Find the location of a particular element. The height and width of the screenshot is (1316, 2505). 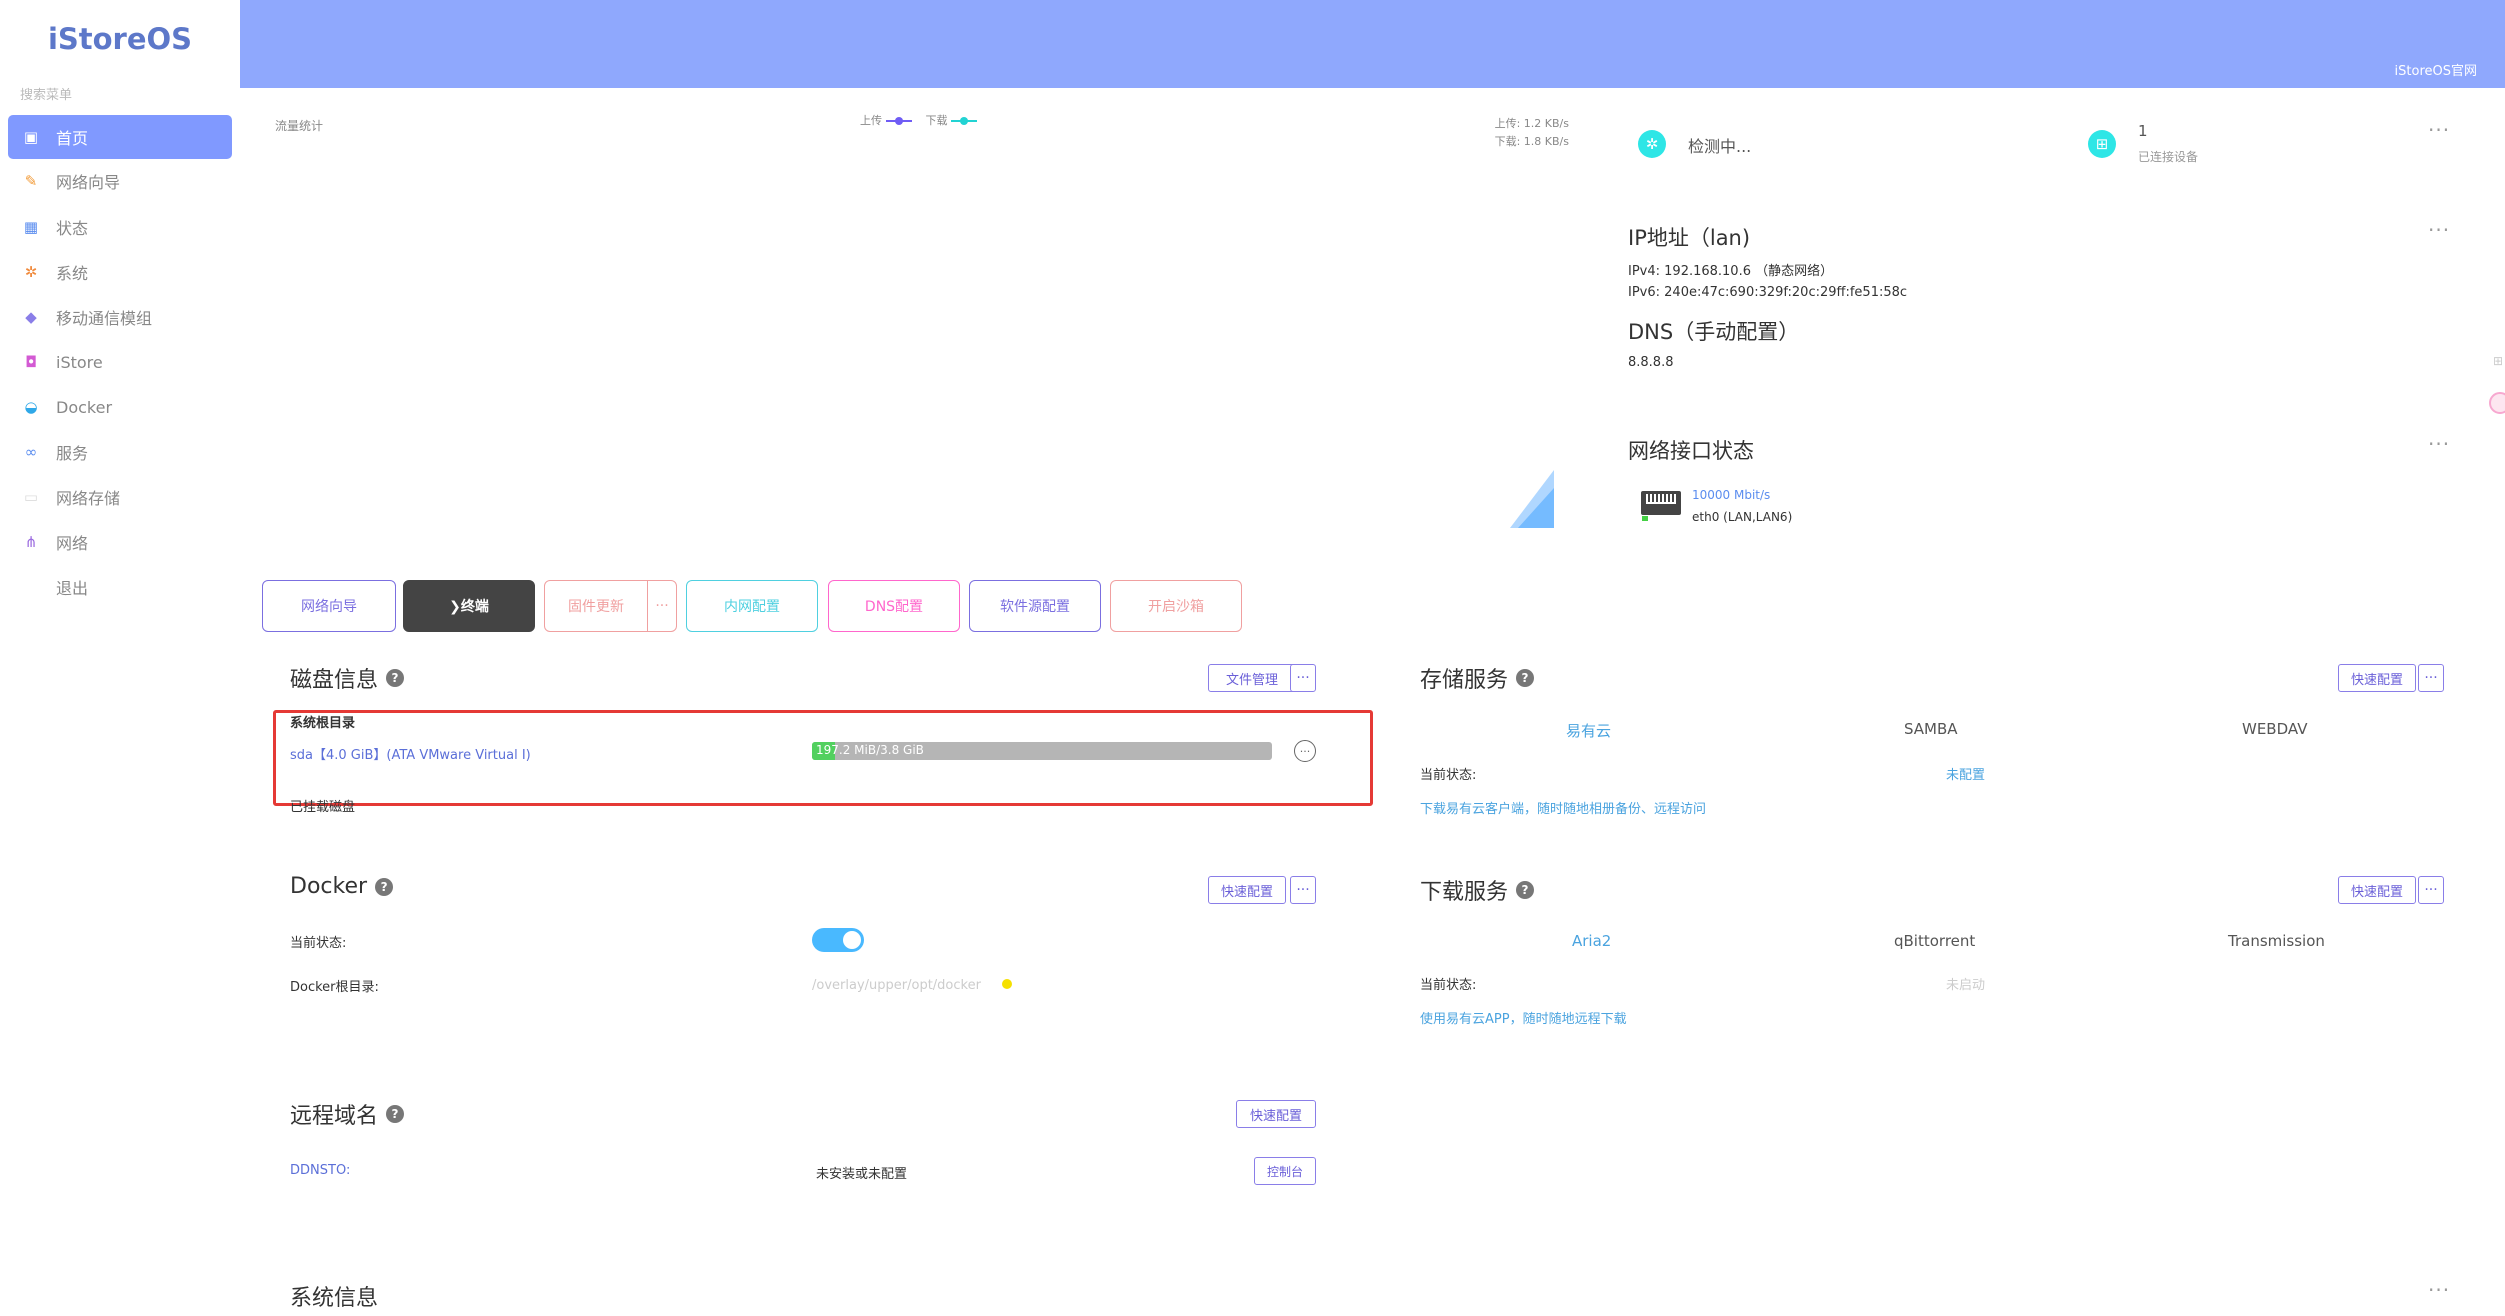

ddns-section-title: 远程域名 ? is located at coordinates (347, 1114).